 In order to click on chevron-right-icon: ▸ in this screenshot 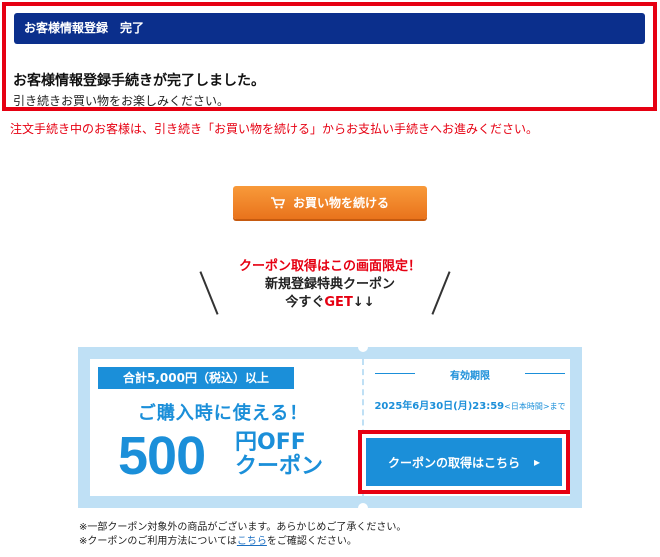, I will do `click(537, 462)`.